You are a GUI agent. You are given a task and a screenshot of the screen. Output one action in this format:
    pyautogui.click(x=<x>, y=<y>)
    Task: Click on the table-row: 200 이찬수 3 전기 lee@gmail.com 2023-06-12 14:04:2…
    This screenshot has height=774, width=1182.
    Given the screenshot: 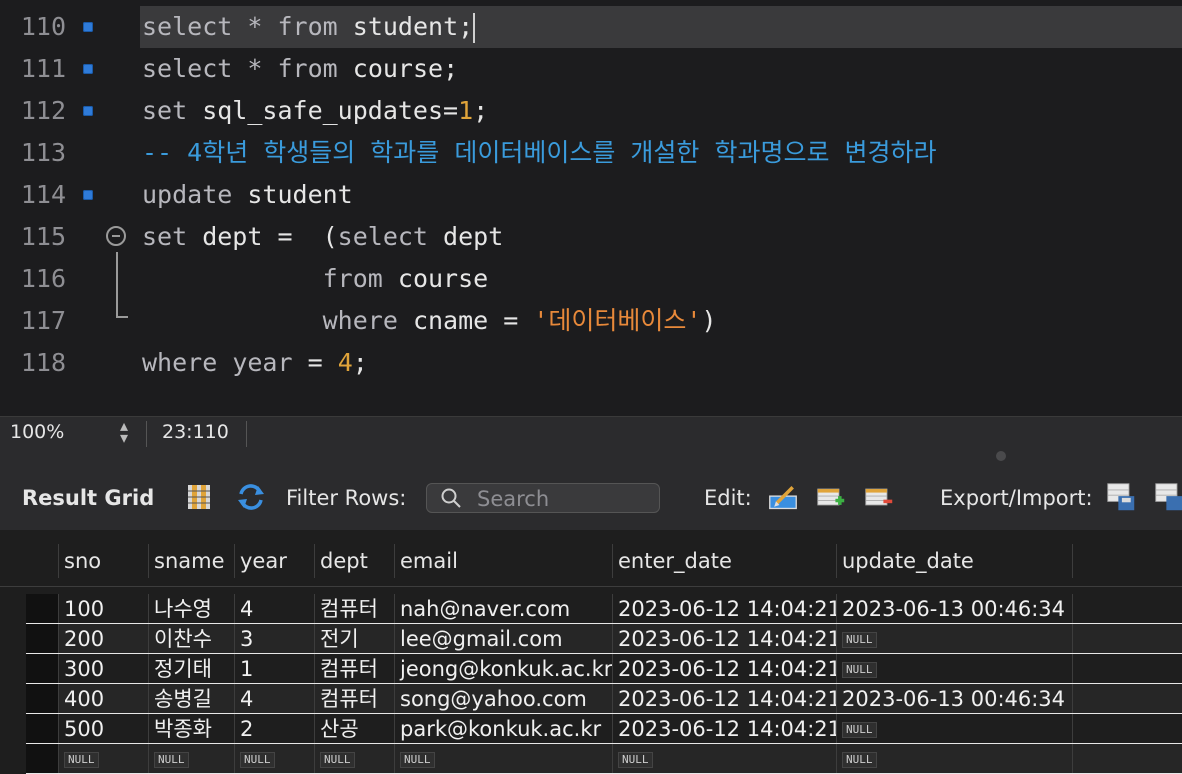 What is the action you would take?
    pyautogui.click(x=604, y=639)
    